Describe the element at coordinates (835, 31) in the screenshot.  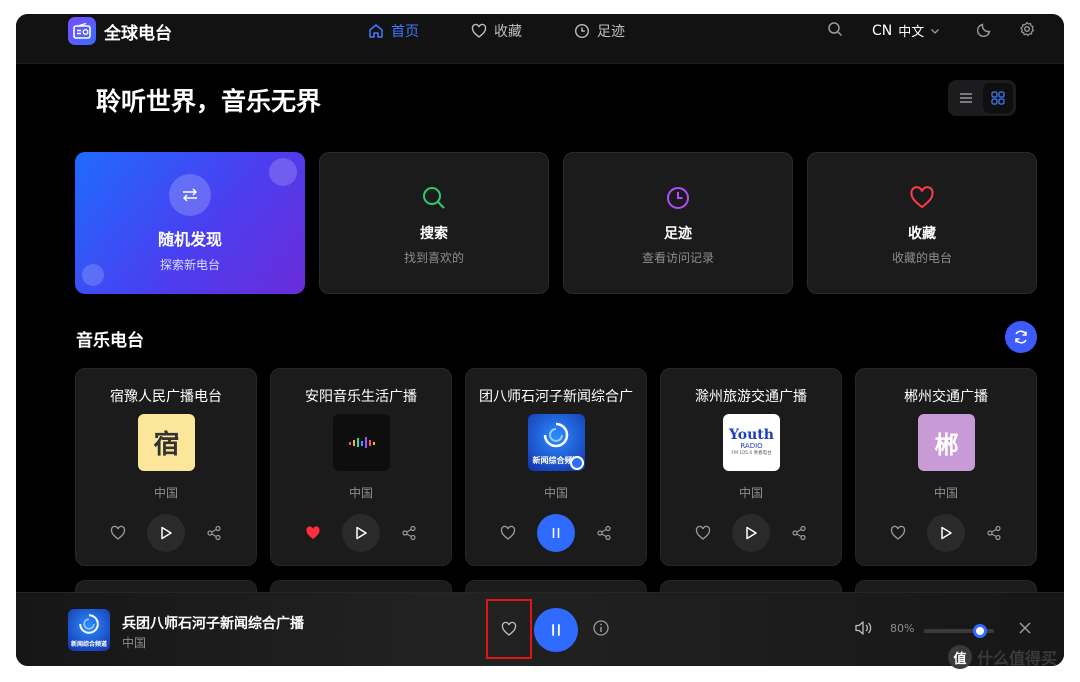
I see `search-icon` at that location.